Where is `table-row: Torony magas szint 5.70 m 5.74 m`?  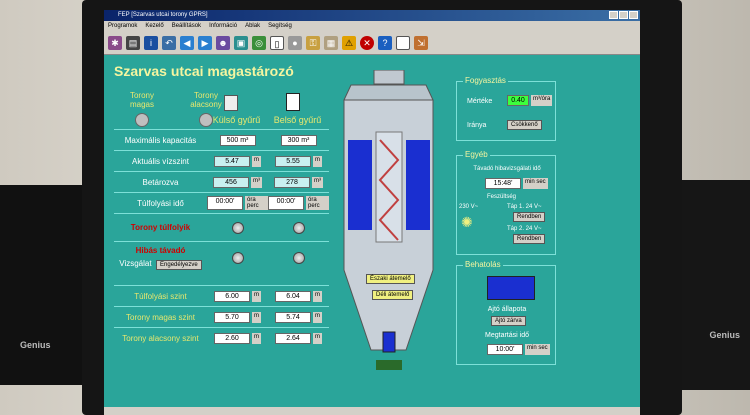 table-row: Torony magas szint 5.70 m 5.74 m is located at coordinates (221, 316).